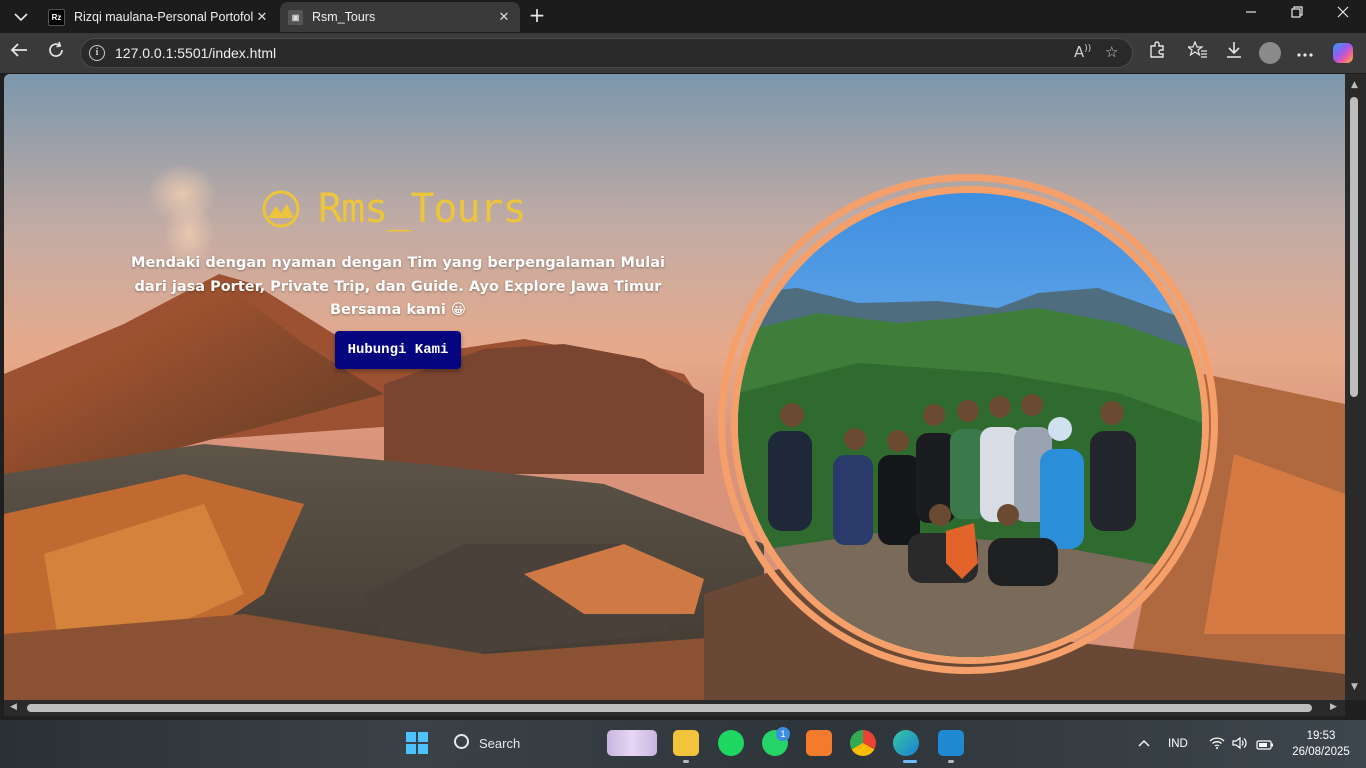 The image size is (1366, 768). I want to click on chrome-icon, so click(863, 743).